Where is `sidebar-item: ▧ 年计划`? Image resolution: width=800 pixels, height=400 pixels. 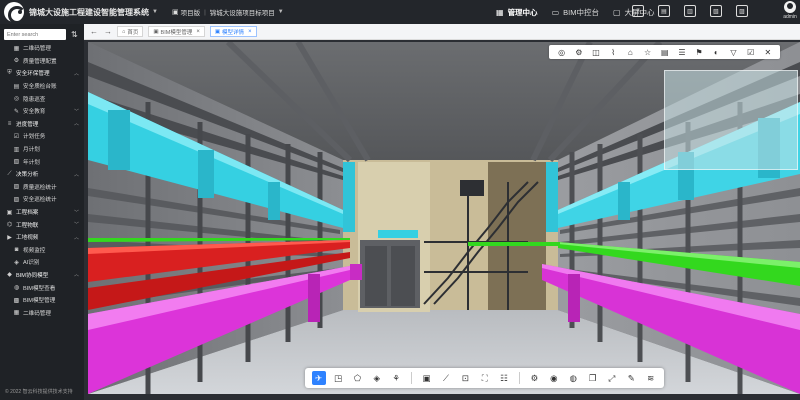 sidebar-item: ▧ 年计划 is located at coordinates (42, 161).